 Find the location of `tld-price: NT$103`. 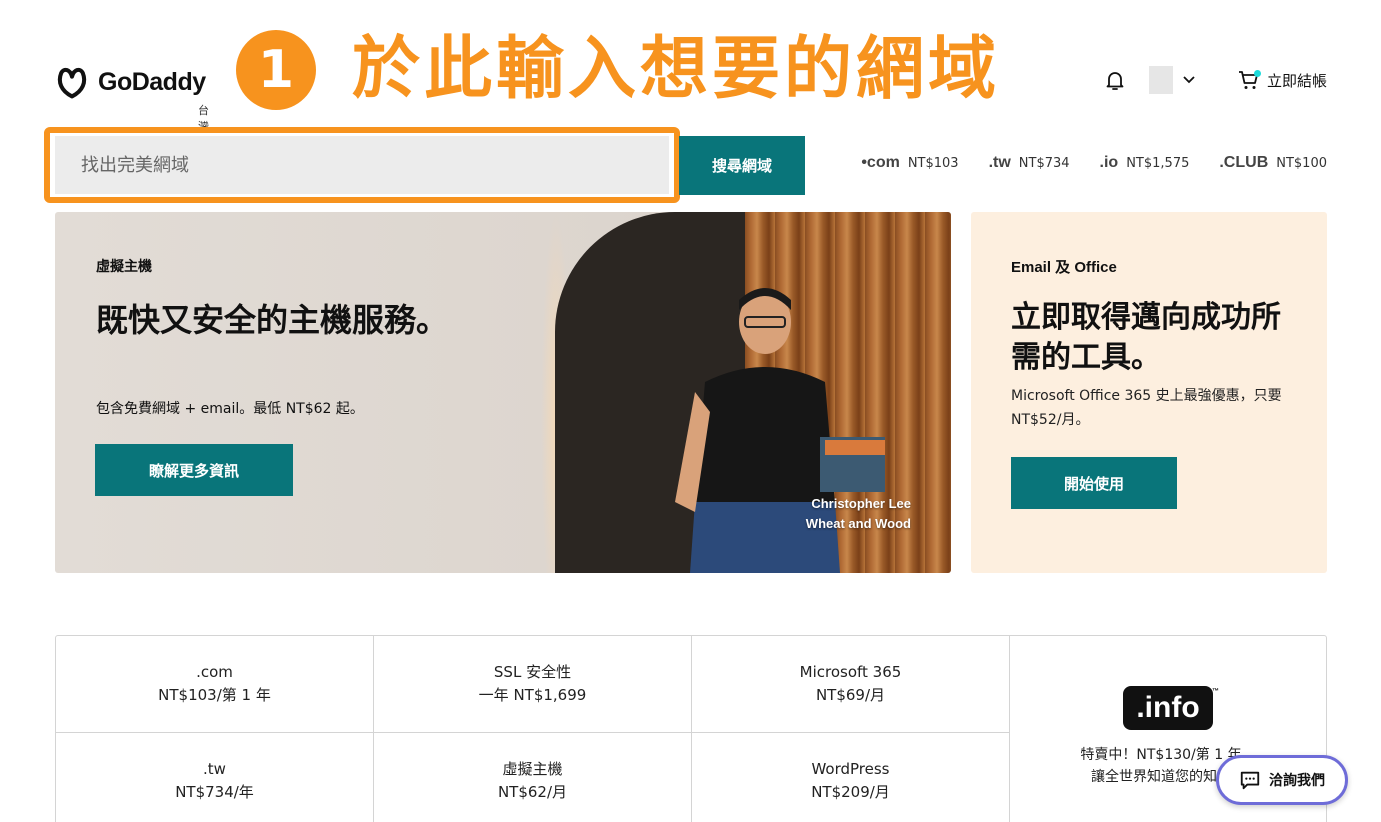

tld-price: NT$103 is located at coordinates (933, 163).